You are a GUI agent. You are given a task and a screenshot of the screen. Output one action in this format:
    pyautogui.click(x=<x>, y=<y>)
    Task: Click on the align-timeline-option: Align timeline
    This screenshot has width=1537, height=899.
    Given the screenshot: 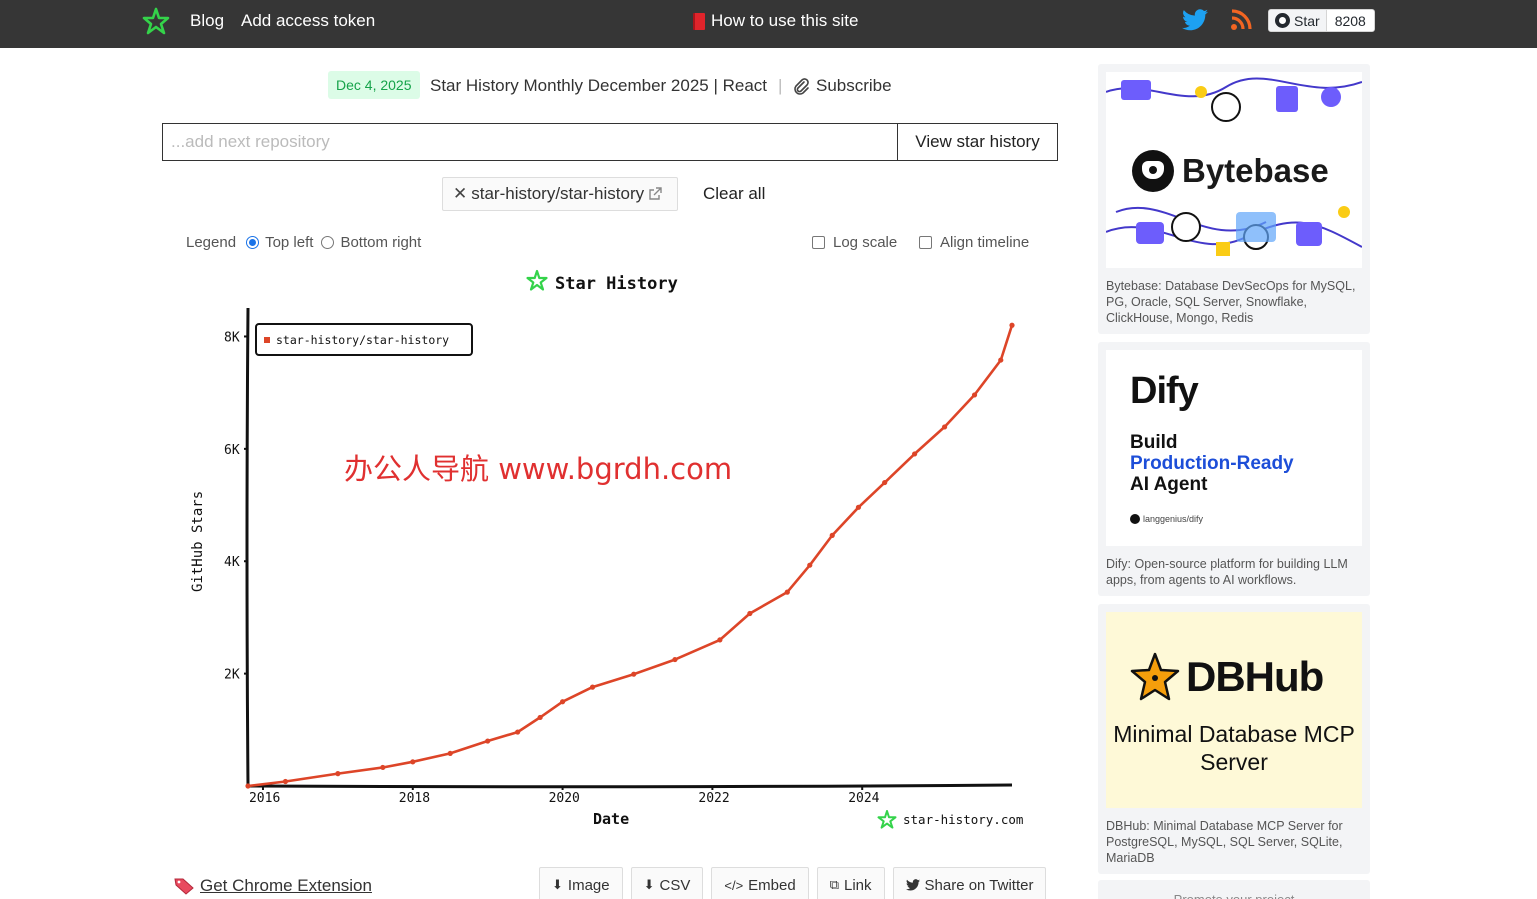 What is the action you would take?
    pyautogui.click(x=974, y=242)
    